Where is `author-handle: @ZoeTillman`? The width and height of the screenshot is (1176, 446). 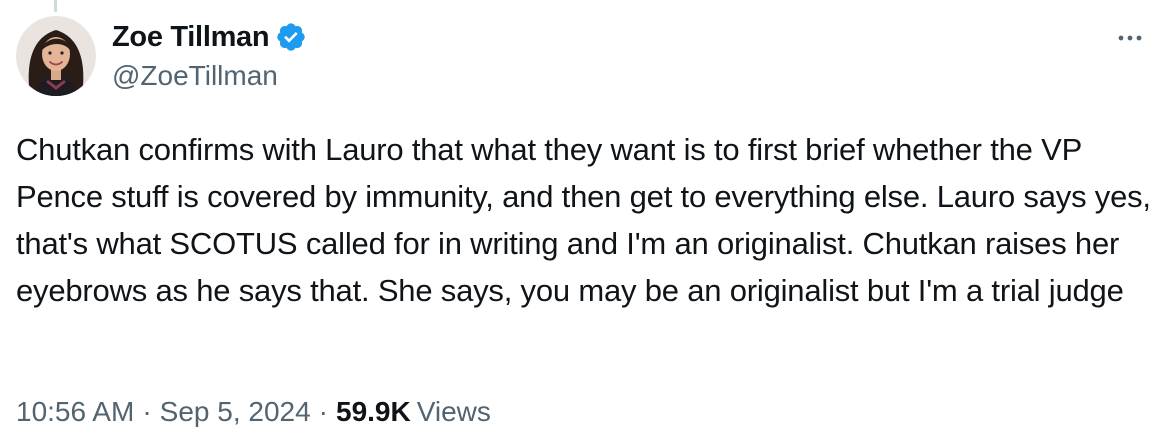
author-handle: @ZoeTillman is located at coordinates (195, 76).